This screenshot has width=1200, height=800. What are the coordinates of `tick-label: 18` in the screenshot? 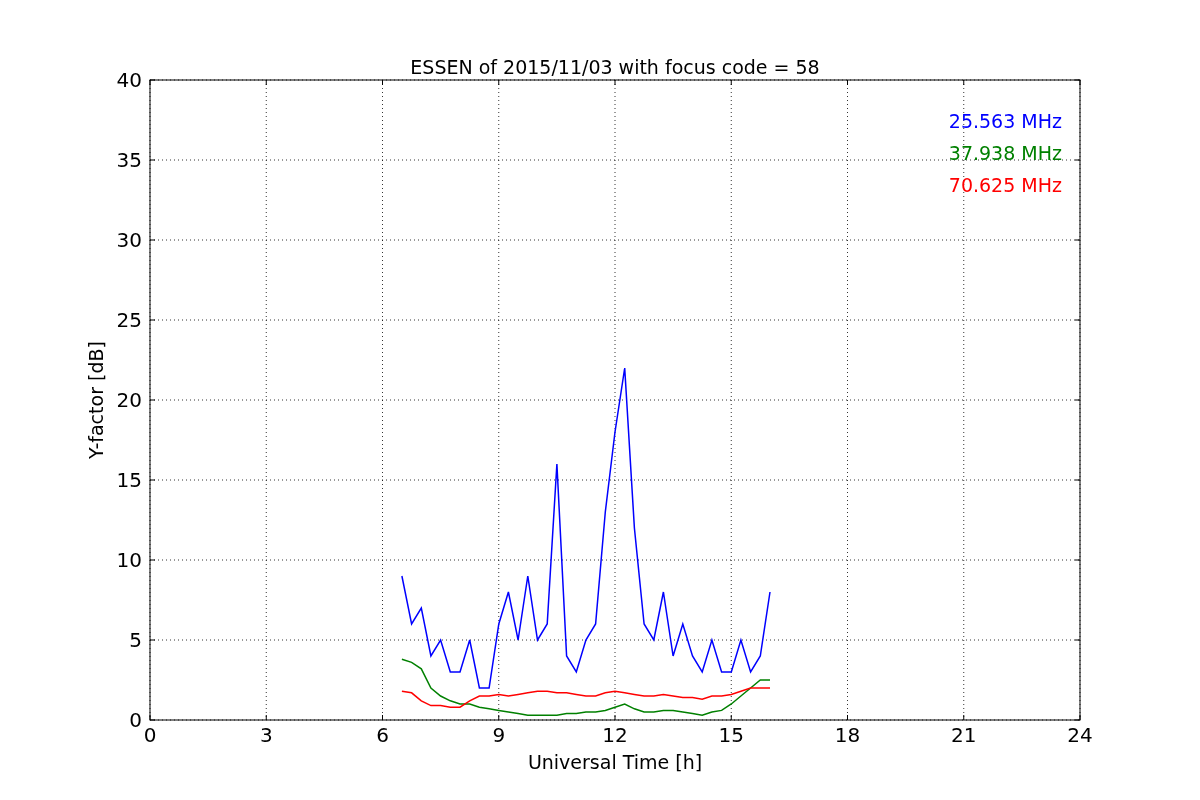 It's located at (847, 735).